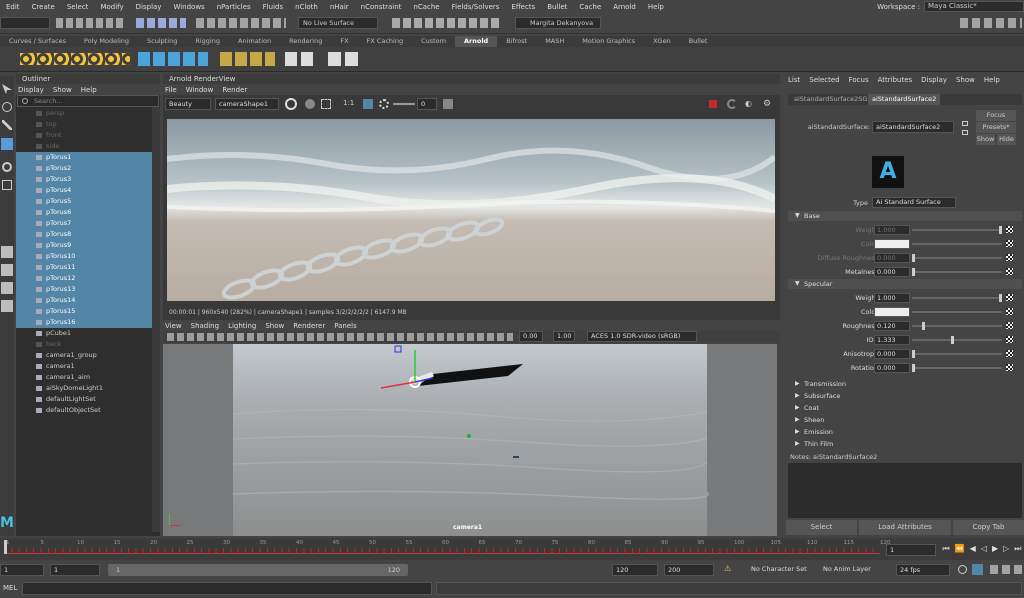  What do you see at coordinates (234, 7) in the screenshot?
I see `menu-item: nParticles` at bounding box center [234, 7].